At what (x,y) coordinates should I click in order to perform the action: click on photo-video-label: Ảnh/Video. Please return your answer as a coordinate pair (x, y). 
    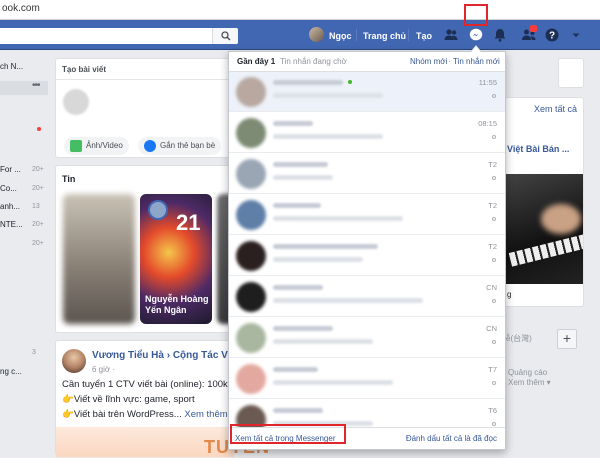
    Looking at the image, I should click on (104, 145).